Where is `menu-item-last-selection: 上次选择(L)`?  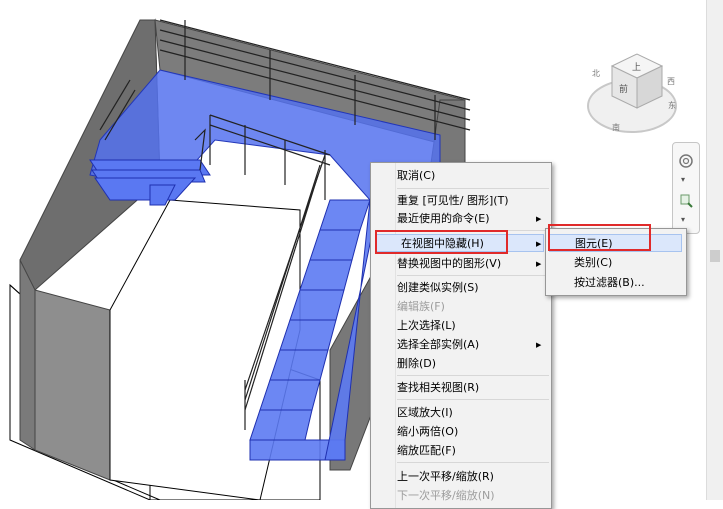
menu-item-last-selection: 上次选择(L) is located at coordinates (472, 326).